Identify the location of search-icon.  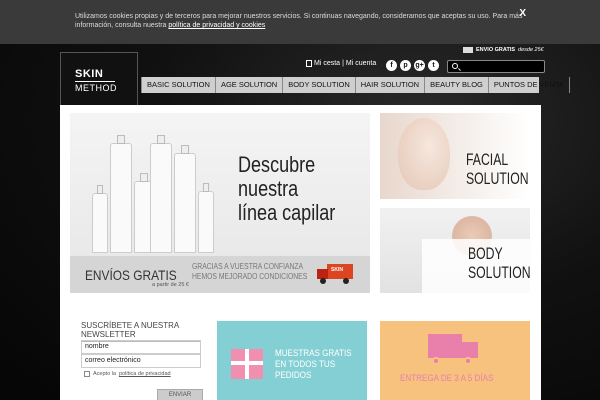
(455, 66).